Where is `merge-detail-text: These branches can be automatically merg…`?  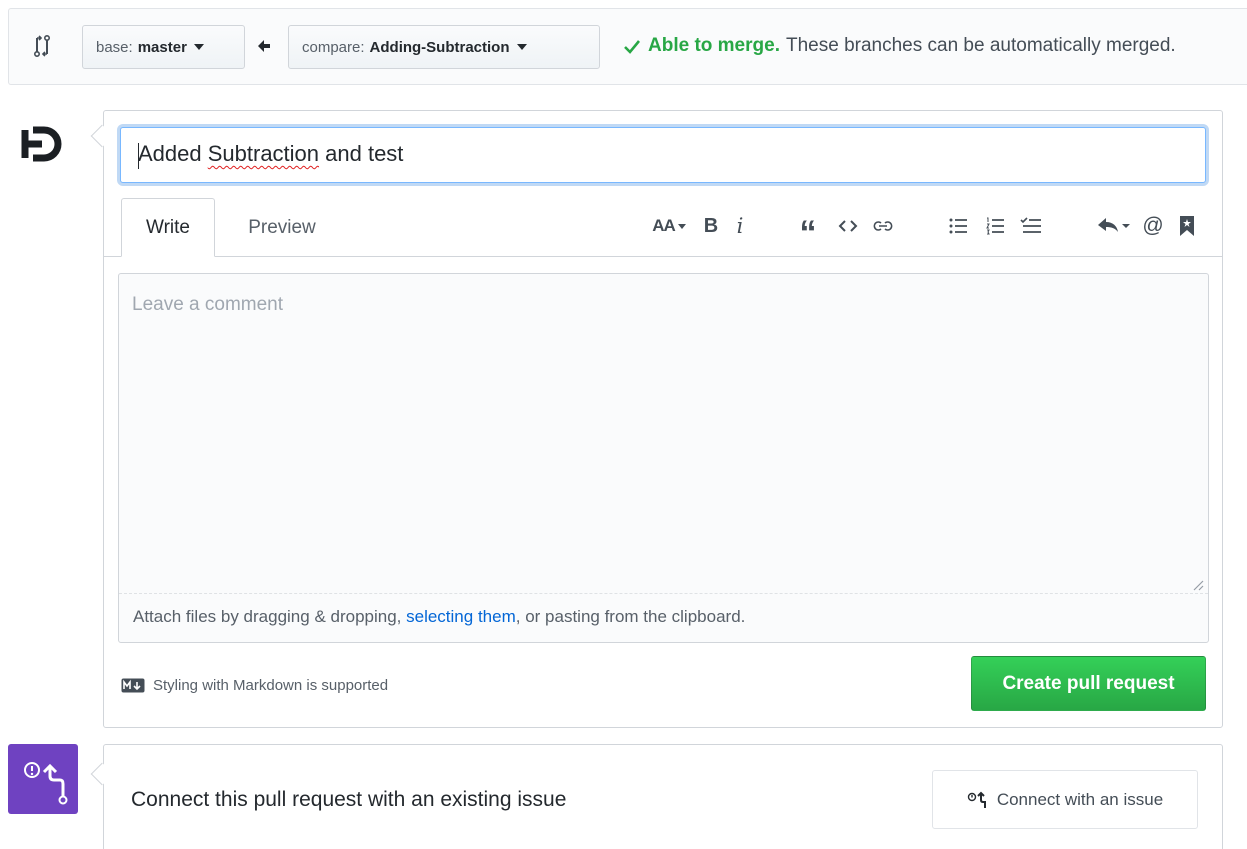 merge-detail-text: These branches can be automatically merg… is located at coordinates (980, 45).